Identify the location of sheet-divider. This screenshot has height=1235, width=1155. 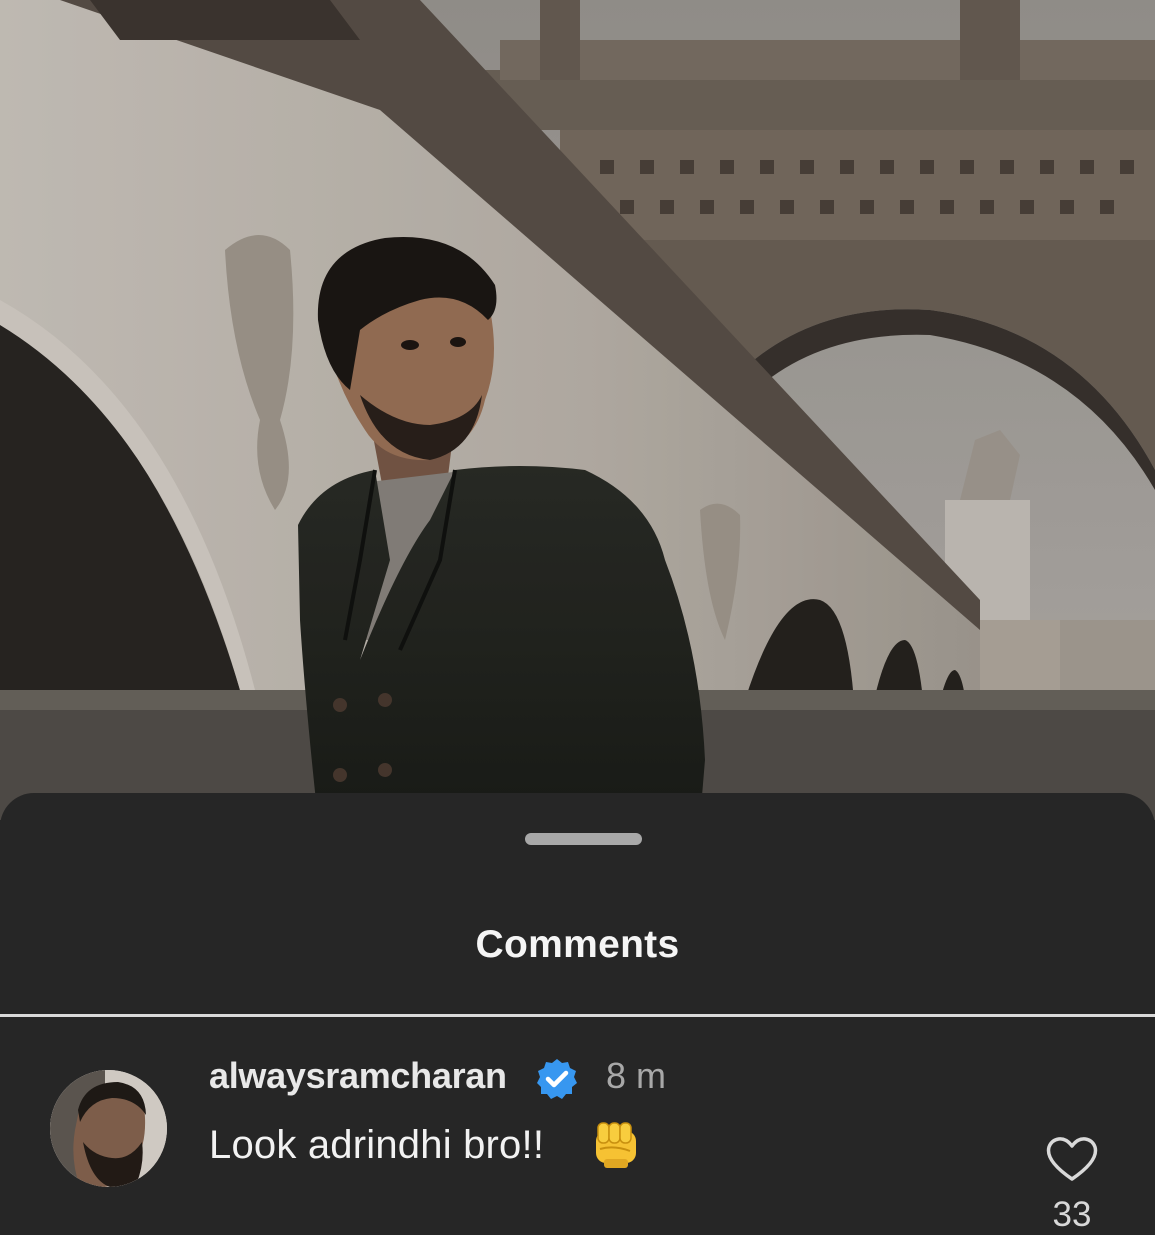
(577, 1015).